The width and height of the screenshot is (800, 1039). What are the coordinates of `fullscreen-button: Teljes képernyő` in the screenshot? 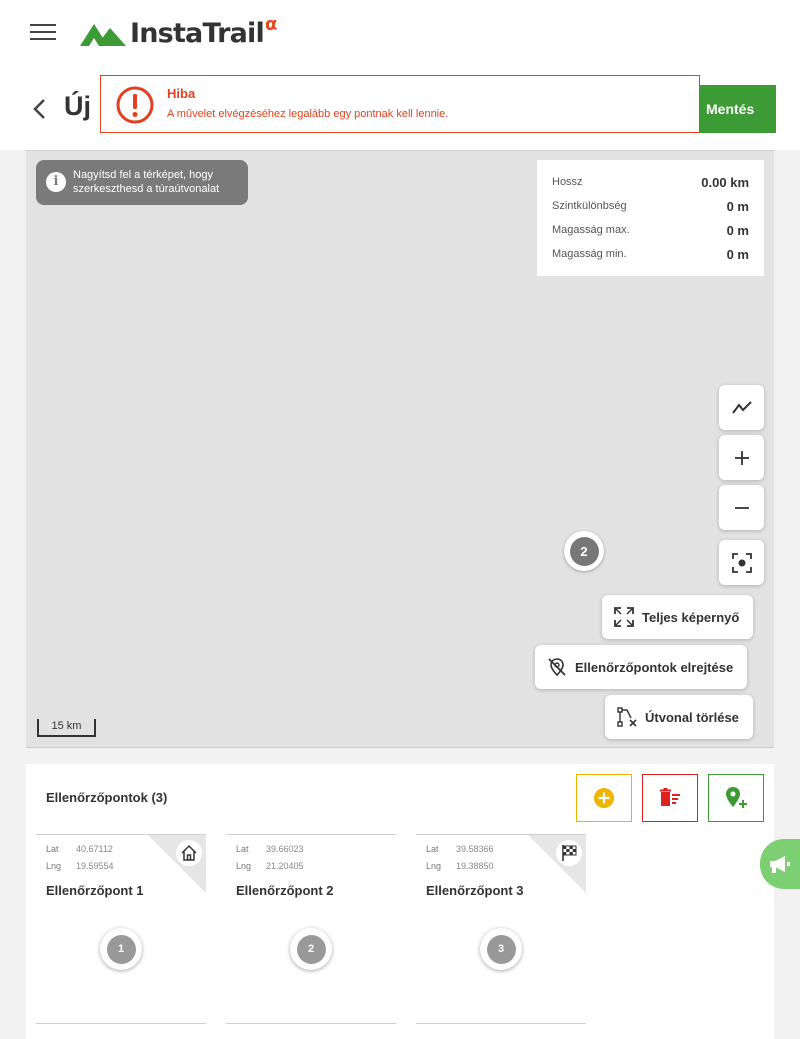 It's located at (678, 617).